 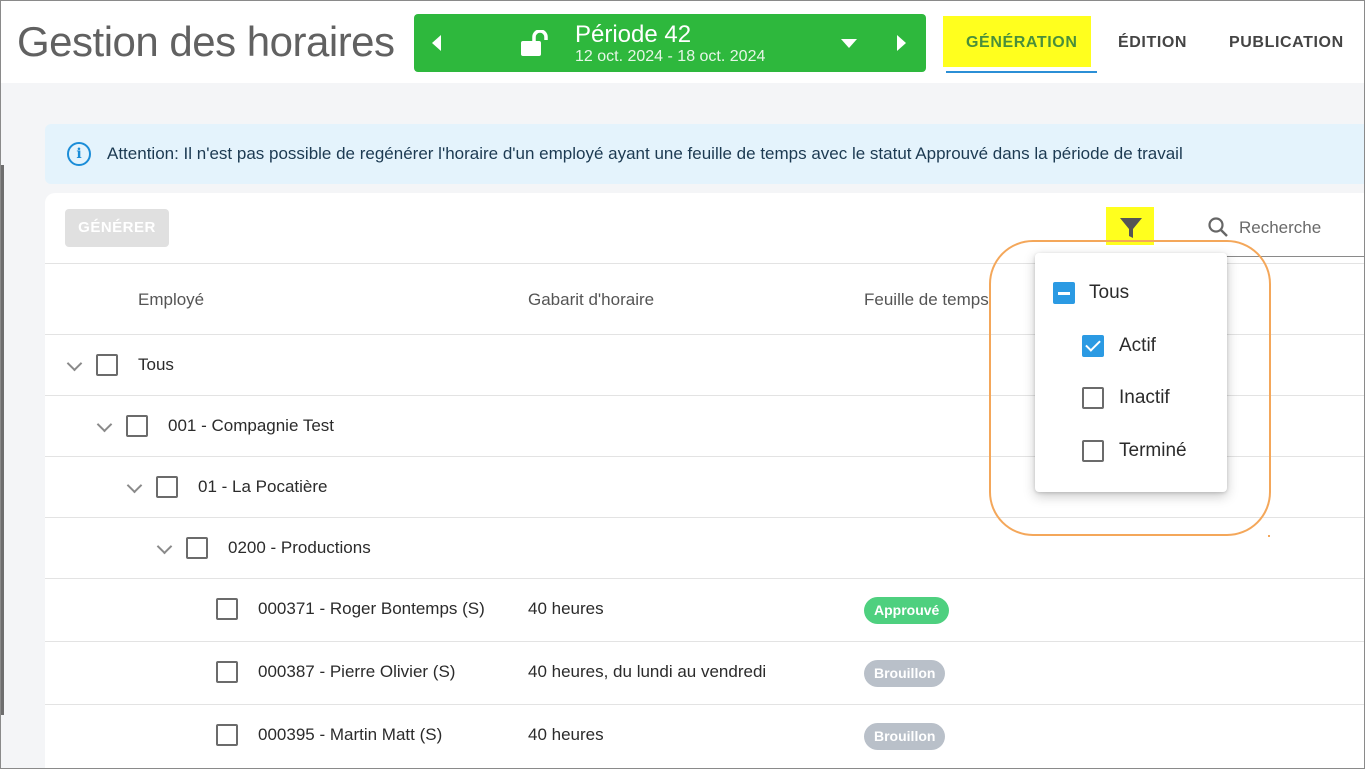 What do you see at coordinates (1153, 450) in the screenshot?
I see `filter-option-label: Terminé` at bounding box center [1153, 450].